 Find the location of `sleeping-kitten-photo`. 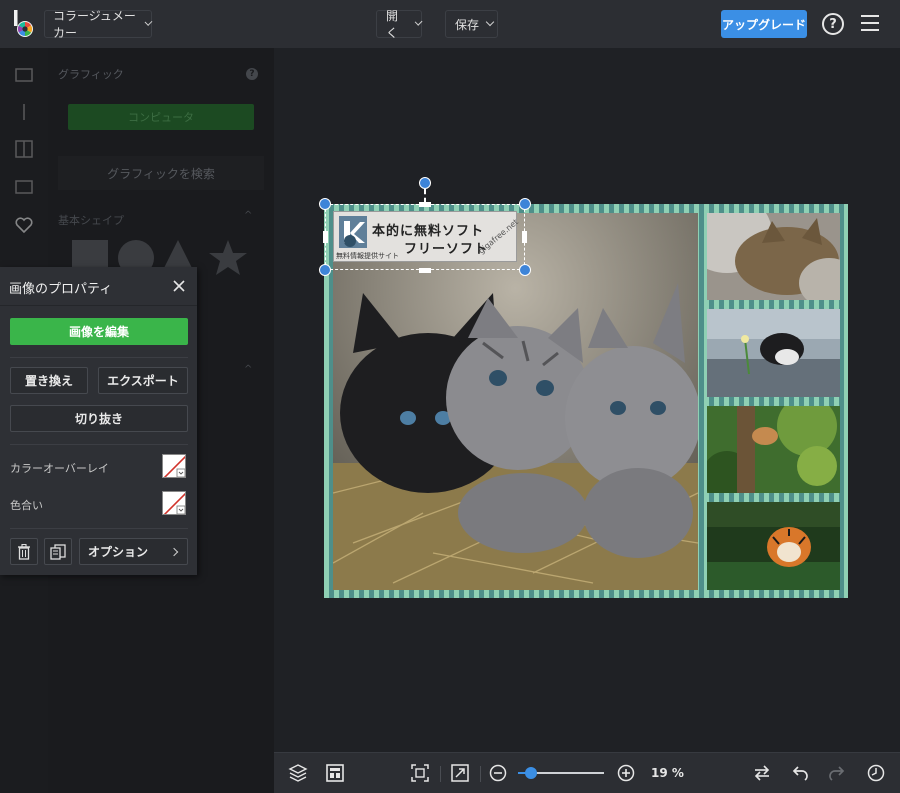

sleeping-kitten-photo is located at coordinates (773, 256).